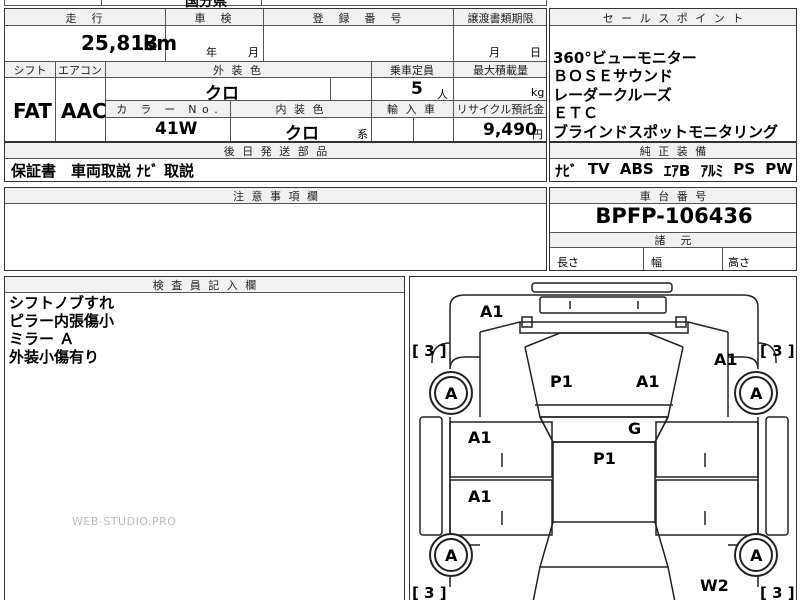  I want to click on inspector-comment: ピラー内張傷小, so click(62, 321).